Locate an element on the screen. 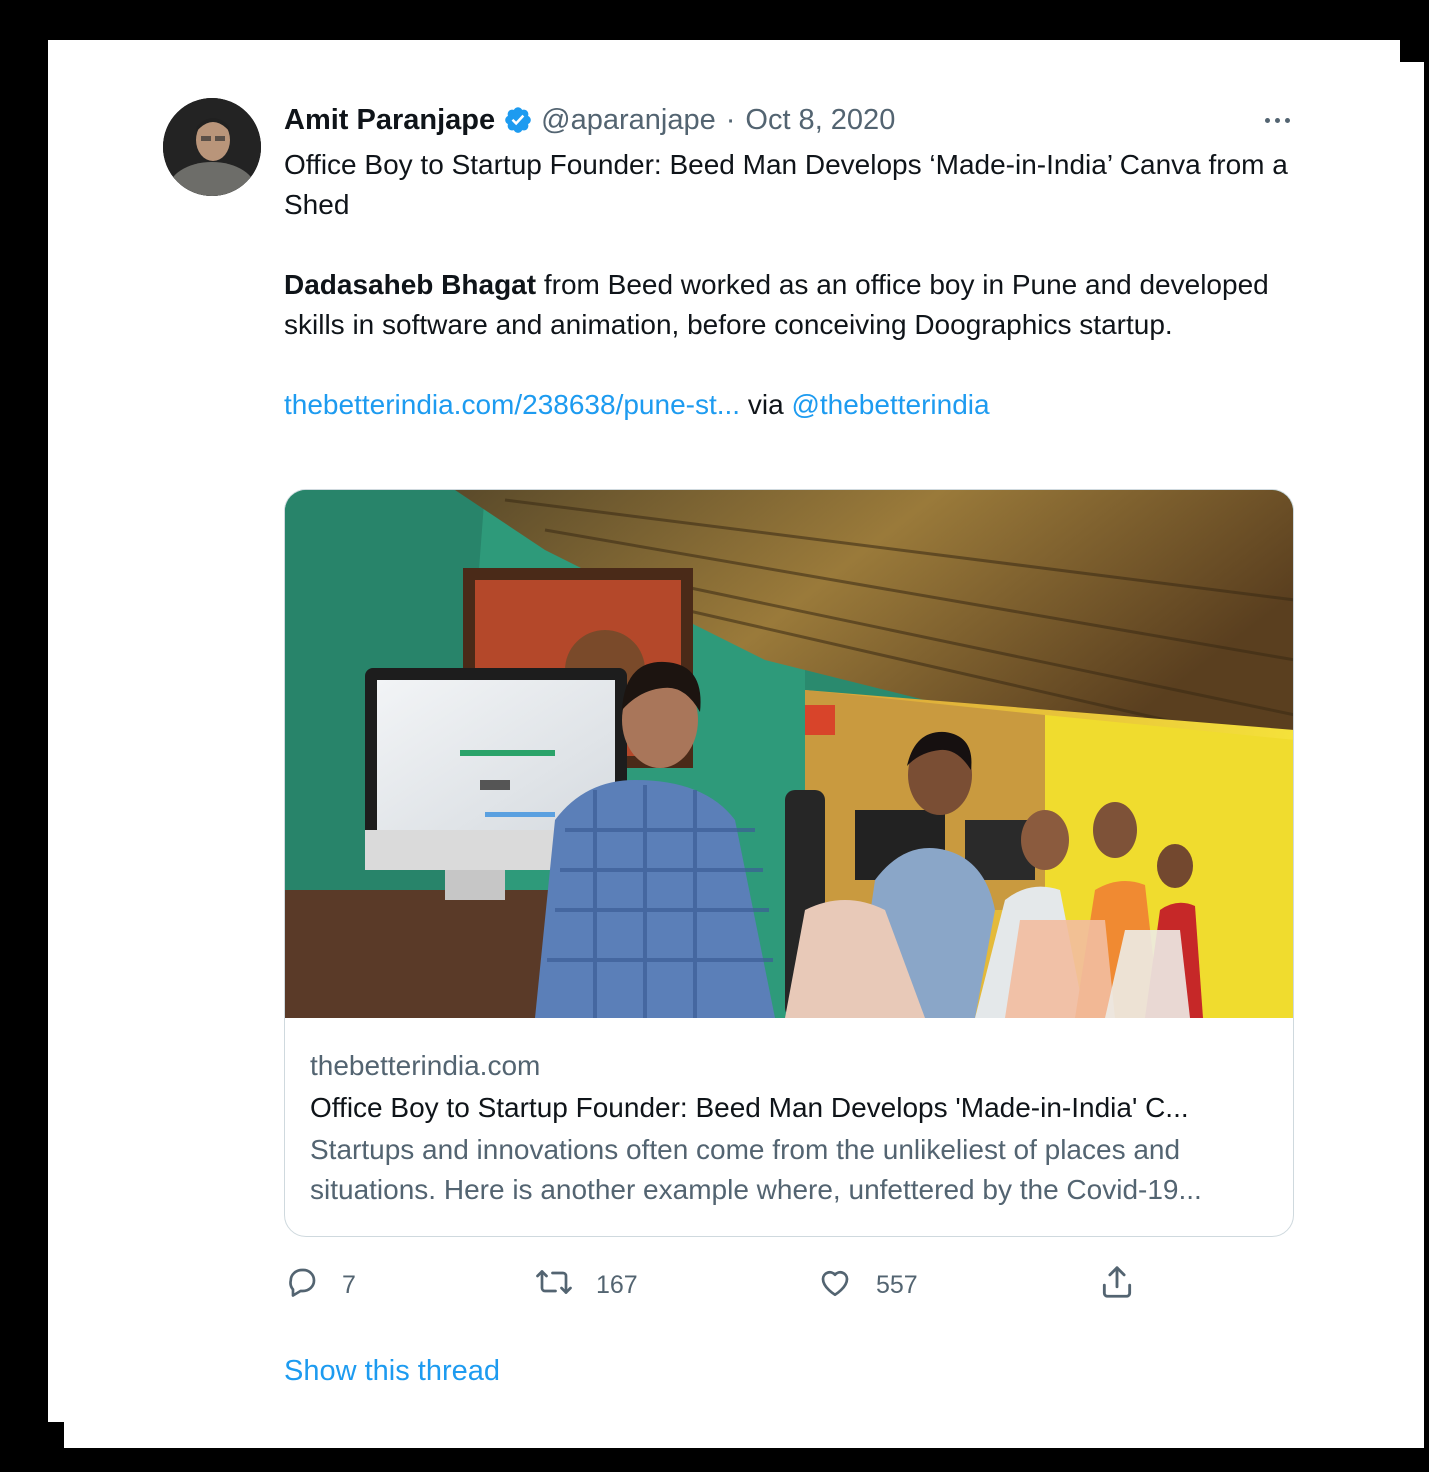  avatar is located at coordinates (212, 147).